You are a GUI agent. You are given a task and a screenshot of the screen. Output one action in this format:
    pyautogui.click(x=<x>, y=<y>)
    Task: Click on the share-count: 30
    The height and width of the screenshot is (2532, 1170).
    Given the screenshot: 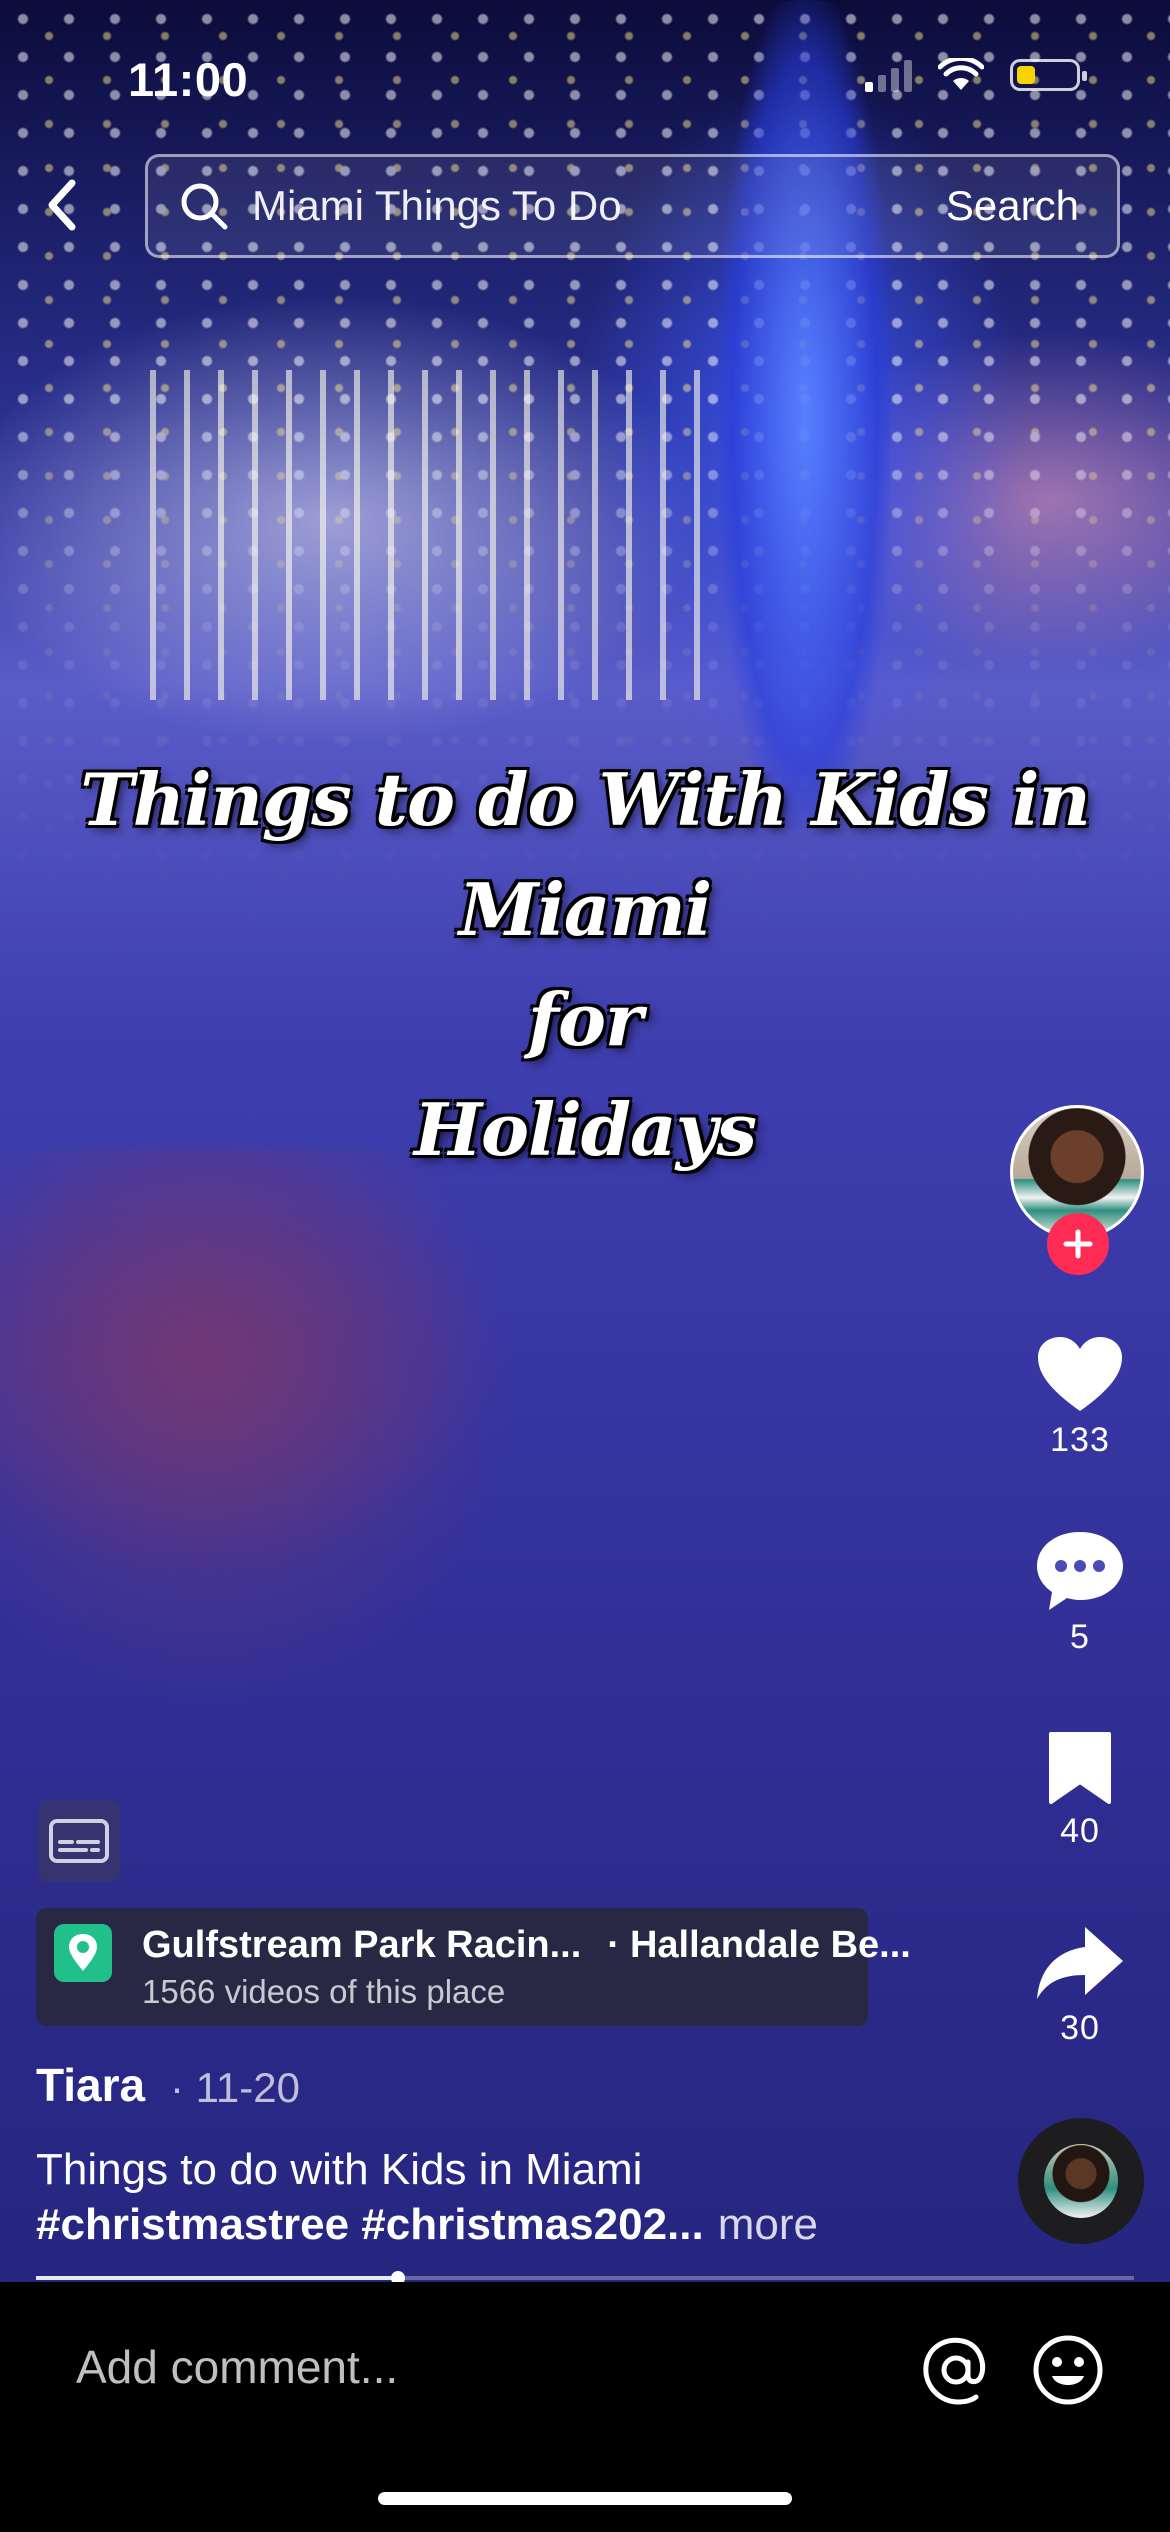 What is the action you would take?
    pyautogui.click(x=1080, y=2028)
    